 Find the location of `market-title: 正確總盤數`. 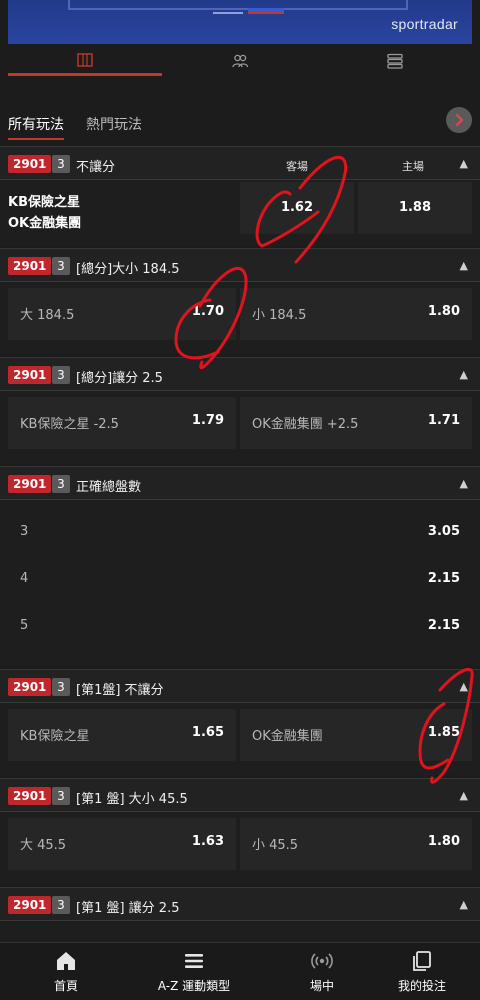

market-title: 正確總盤數 is located at coordinates (109, 487).